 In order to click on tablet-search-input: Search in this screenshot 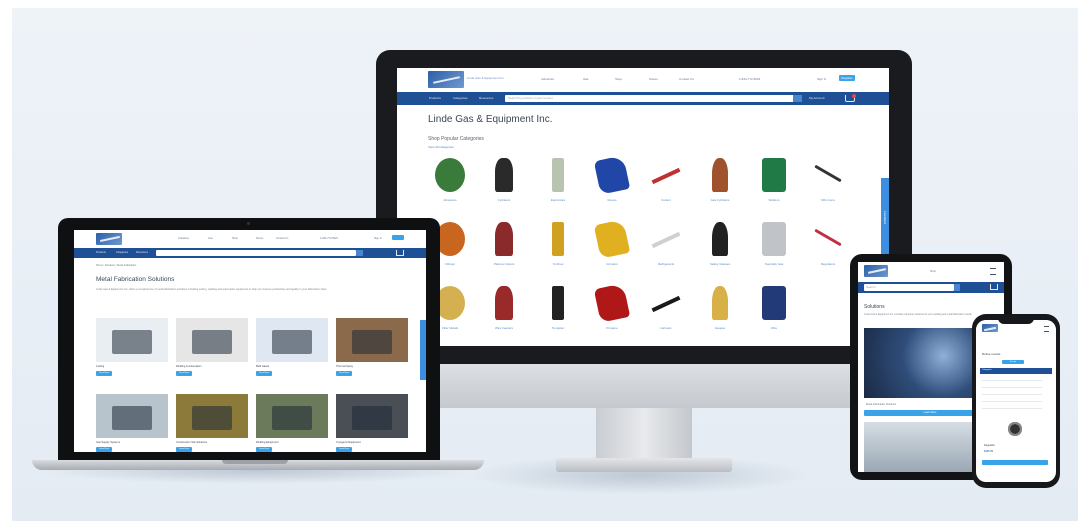, I will do `click(909, 287)`.